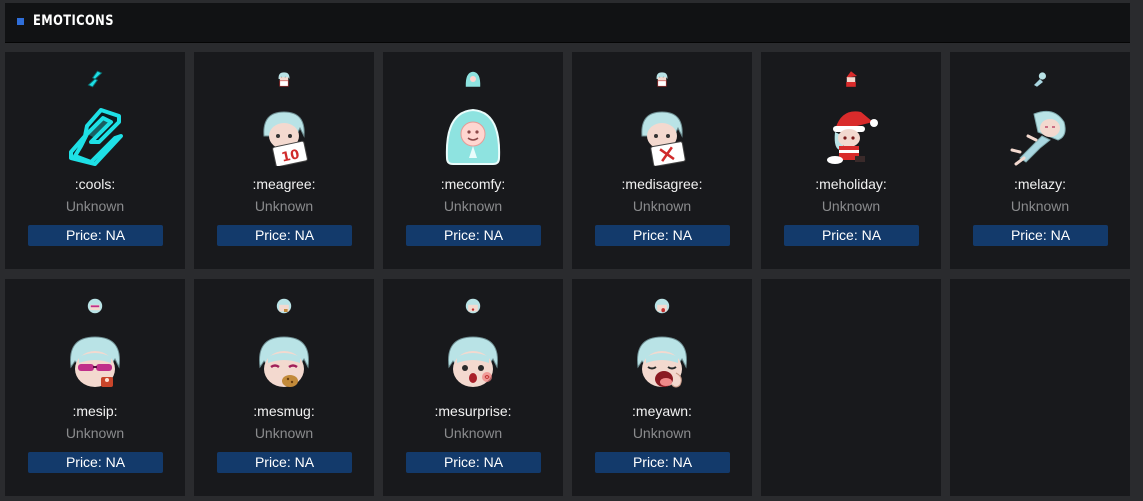 The height and width of the screenshot is (501, 1143). What do you see at coordinates (95, 387) in the screenshot?
I see `emote-card: :mesip: Unknown Price: NA` at bounding box center [95, 387].